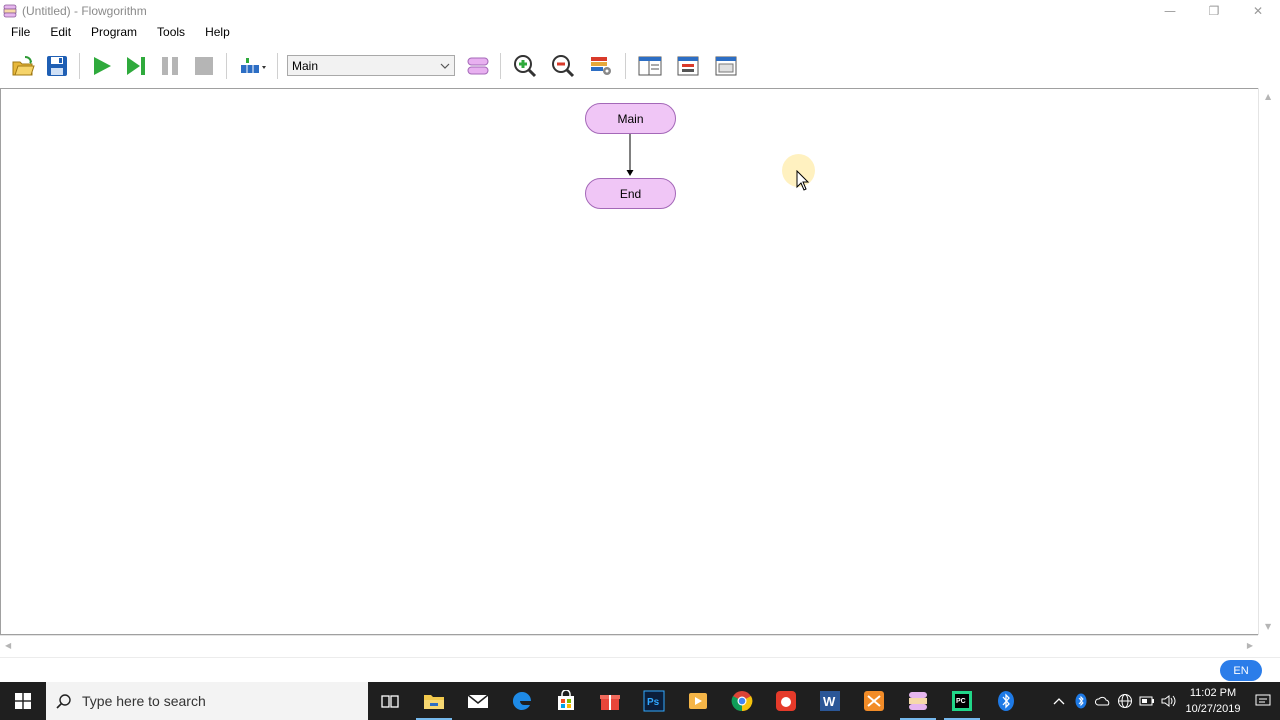 The width and height of the screenshot is (1280, 720). Describe the element at coordinates (640, 11) in the screenshot. I see `title-bar: (Untitled) - Flowgorithm — ❐ ✕` at that location.